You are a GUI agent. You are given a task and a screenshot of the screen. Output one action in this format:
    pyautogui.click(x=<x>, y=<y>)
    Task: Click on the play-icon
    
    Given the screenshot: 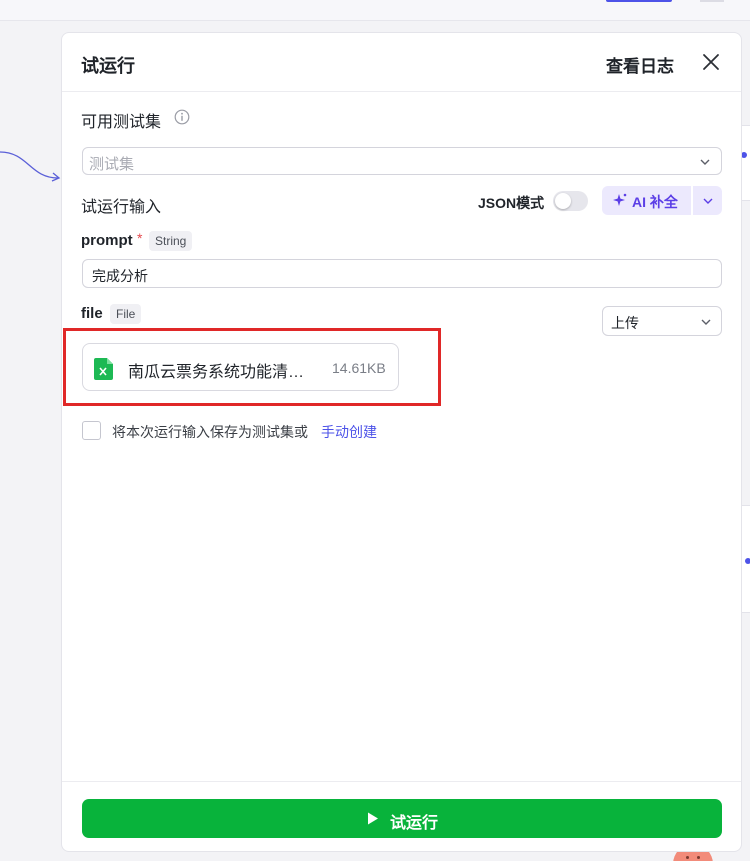 What is the action you would take?
    pyautogui.click(x=373, y=818)
    